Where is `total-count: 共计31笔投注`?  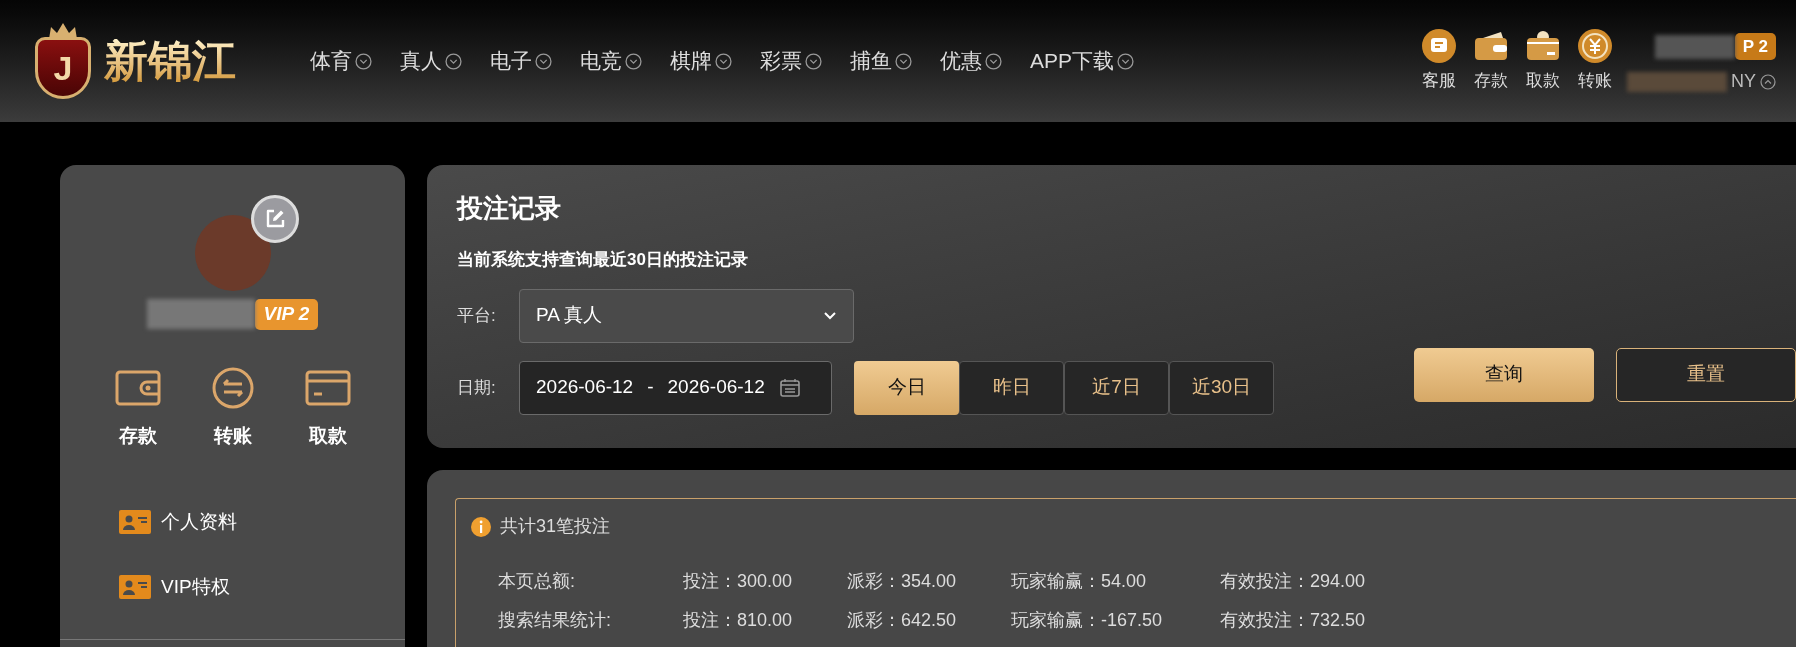
total-count: 共计31笔投注 is located at coordinates (555, 526).